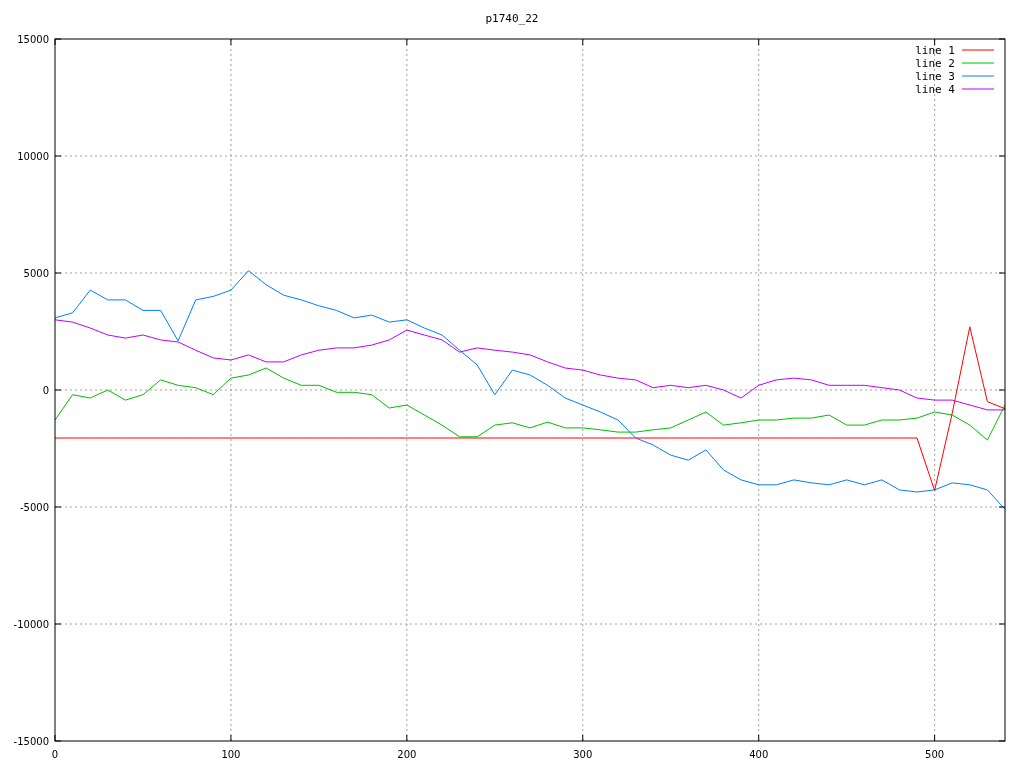  Describe the element at coordinates (55, 754) in the screenshot. I see `x-tick-label: 0` at that location.